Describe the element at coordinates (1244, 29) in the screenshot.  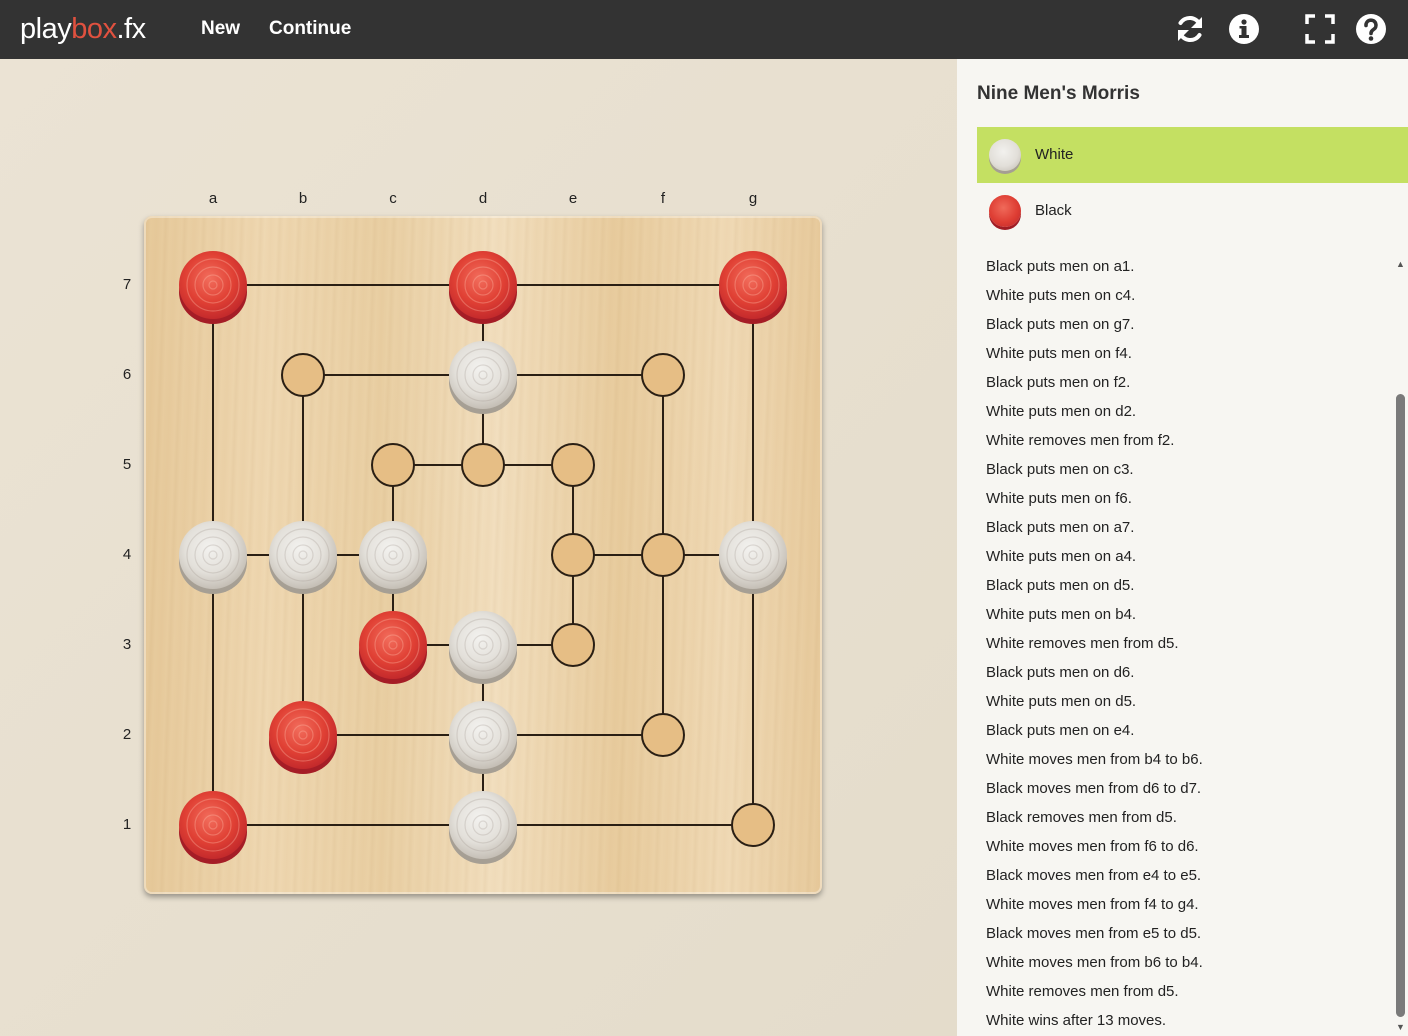
I see `info-icon` at that location.